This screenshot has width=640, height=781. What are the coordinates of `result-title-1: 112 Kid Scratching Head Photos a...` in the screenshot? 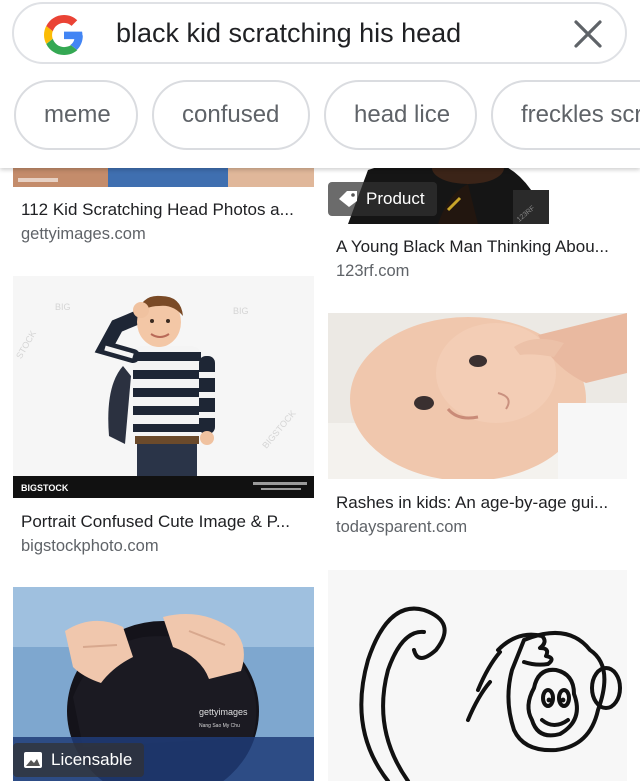 It's located at (157, 210).